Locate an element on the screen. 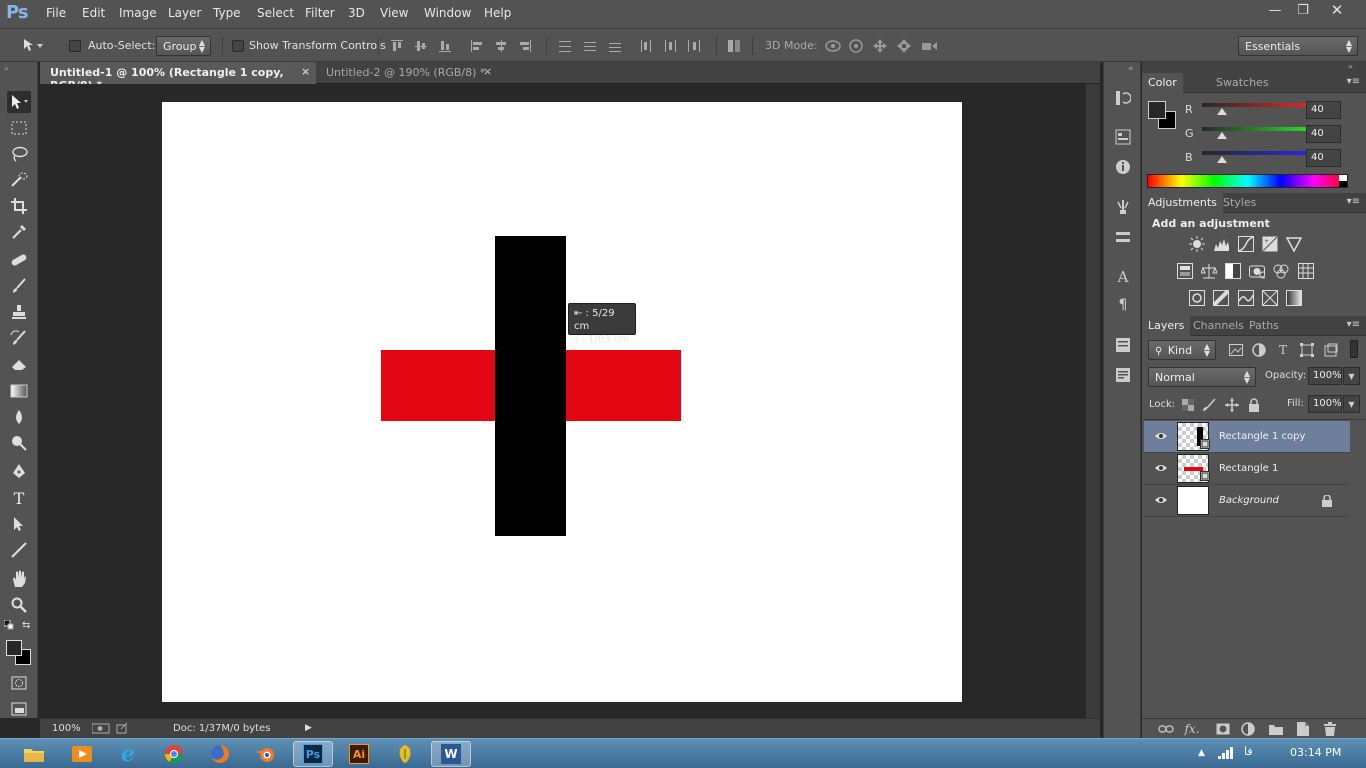 The height and width of the screenshot is (768, 1366). zoom-tool-icon is located at coordinates (19, 605).